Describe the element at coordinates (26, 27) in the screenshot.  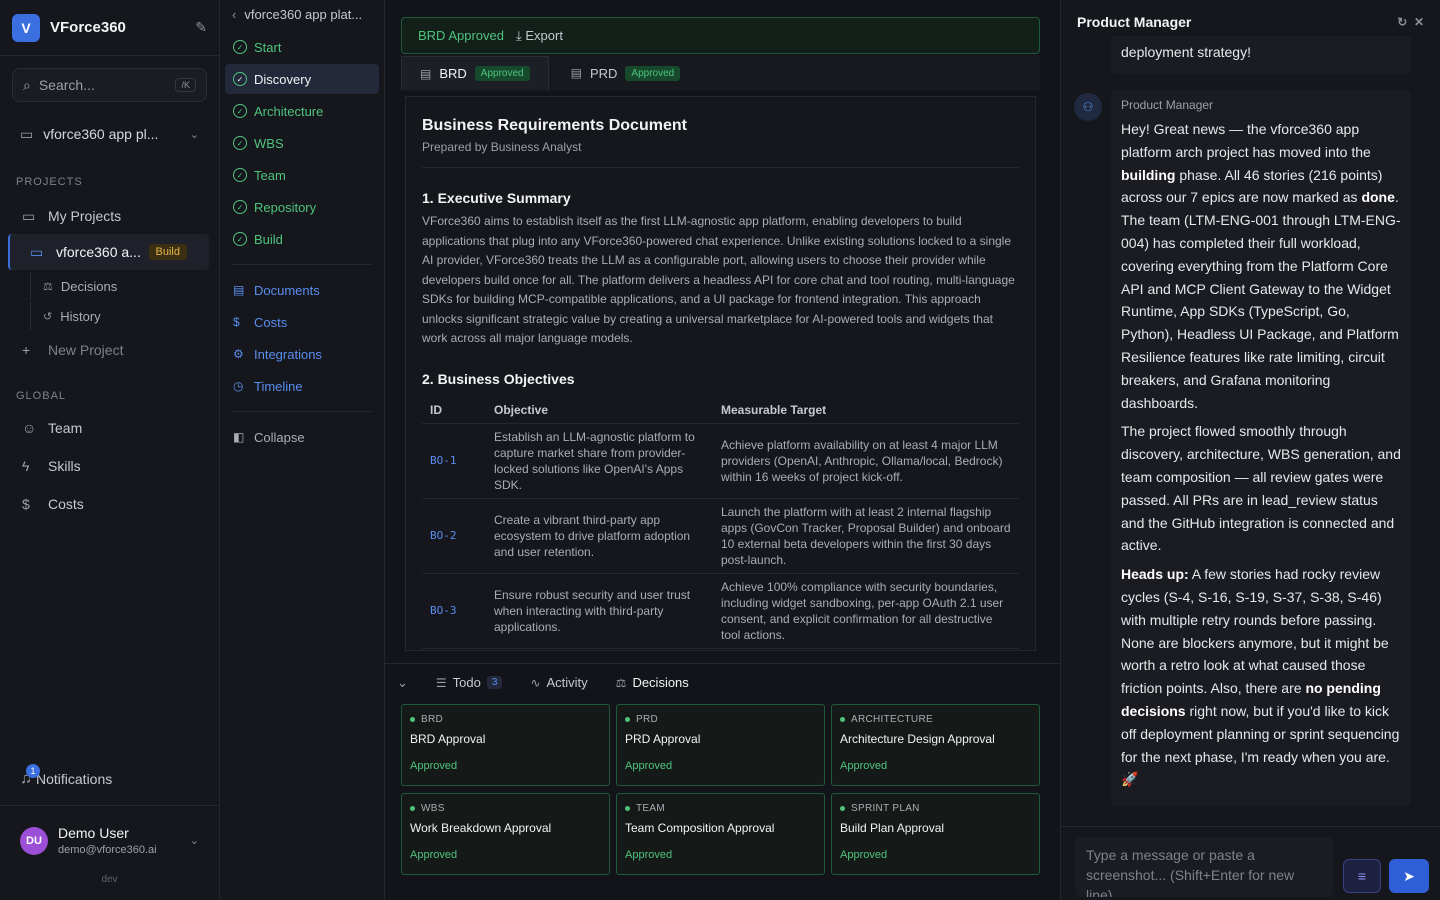
I see `logo: V` at that location.